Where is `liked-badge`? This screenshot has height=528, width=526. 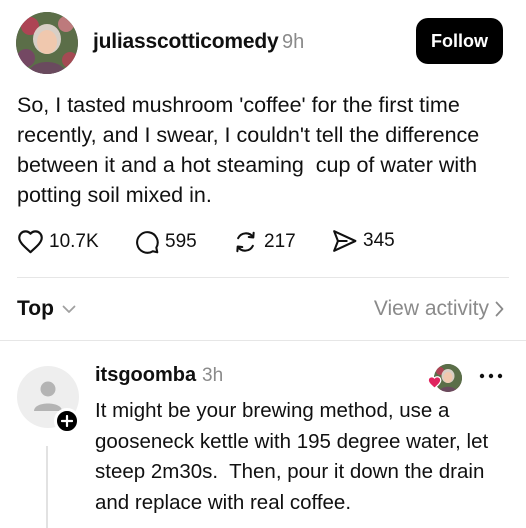 liked-badge is located at coordinates (434, 384).